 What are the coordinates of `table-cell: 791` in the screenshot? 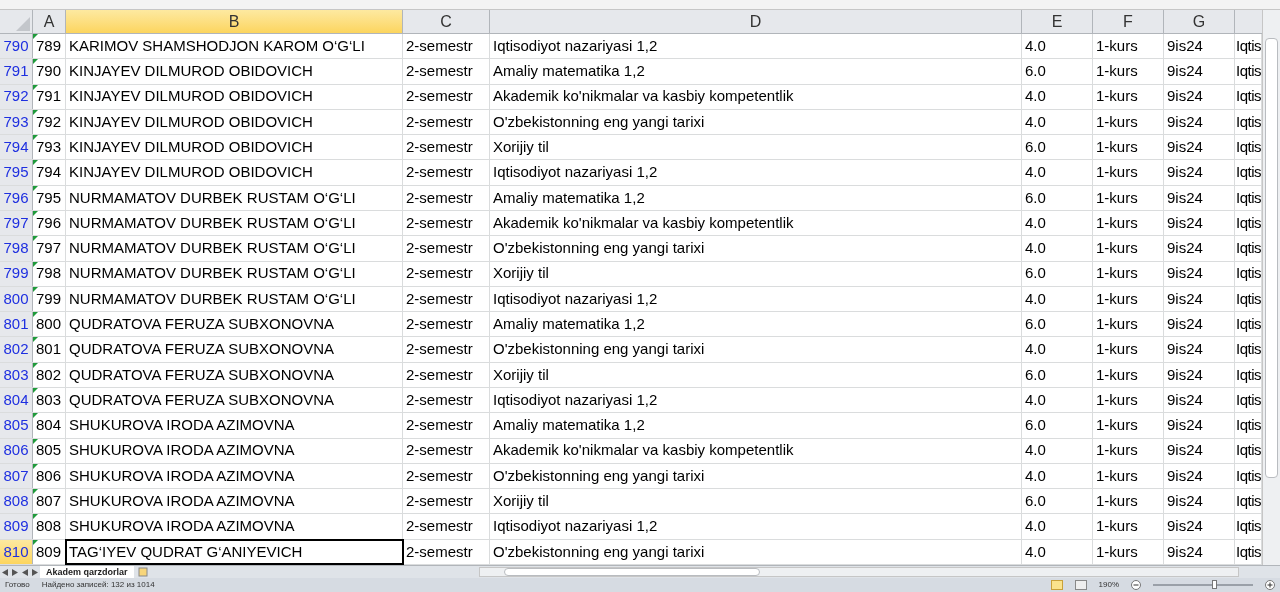 It's located at (49, 96).